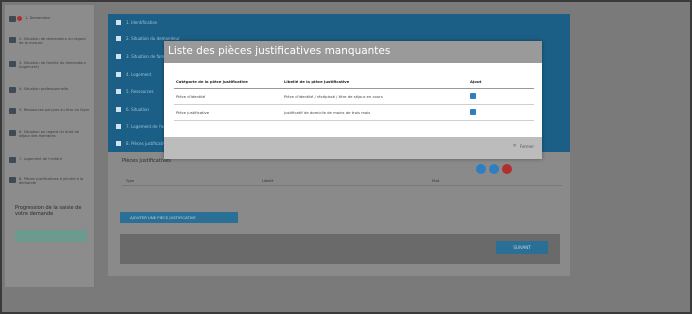 The height and width of the screenshot is (314, 692). Describe the element at coordinates (139, 74) in the screenshot. I see `step-label: 4. Logement` at that location.